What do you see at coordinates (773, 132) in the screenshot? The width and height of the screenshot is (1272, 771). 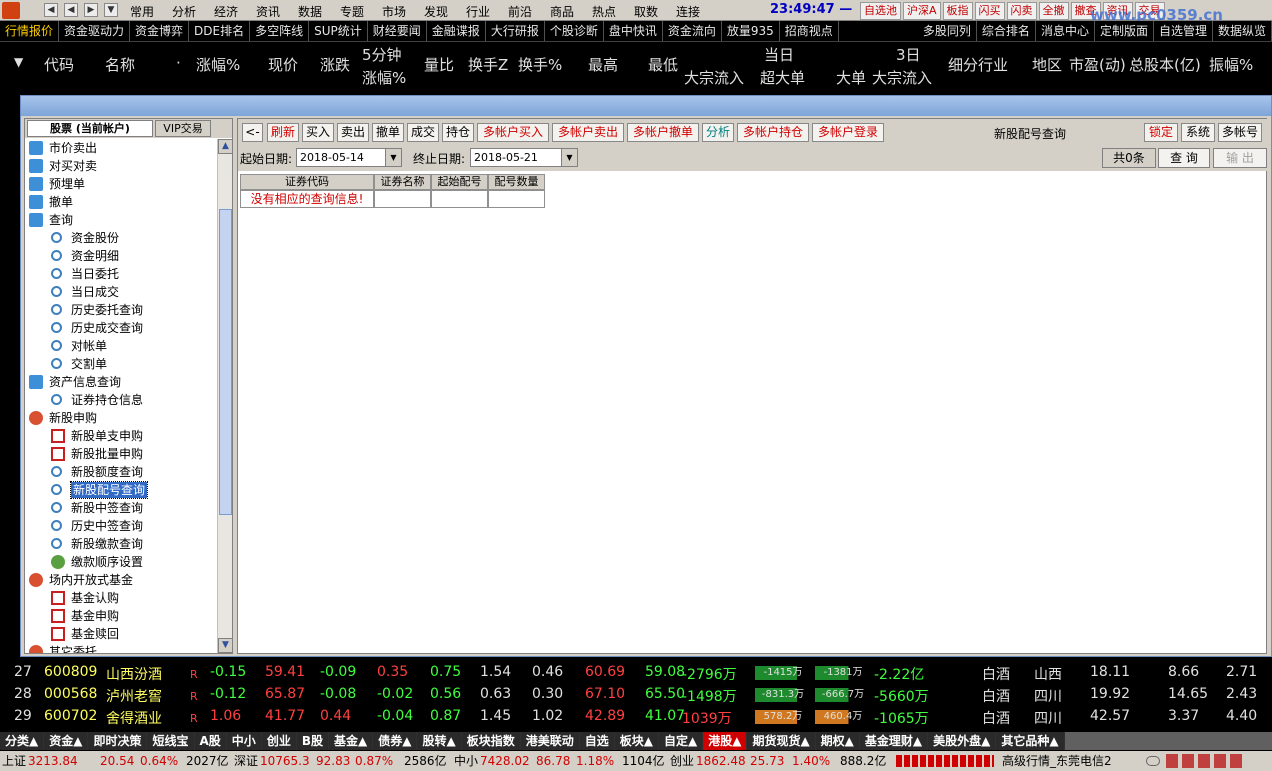 I see `toolbar-button-10: 多帐户持仓` at bounding box center [773, 132].